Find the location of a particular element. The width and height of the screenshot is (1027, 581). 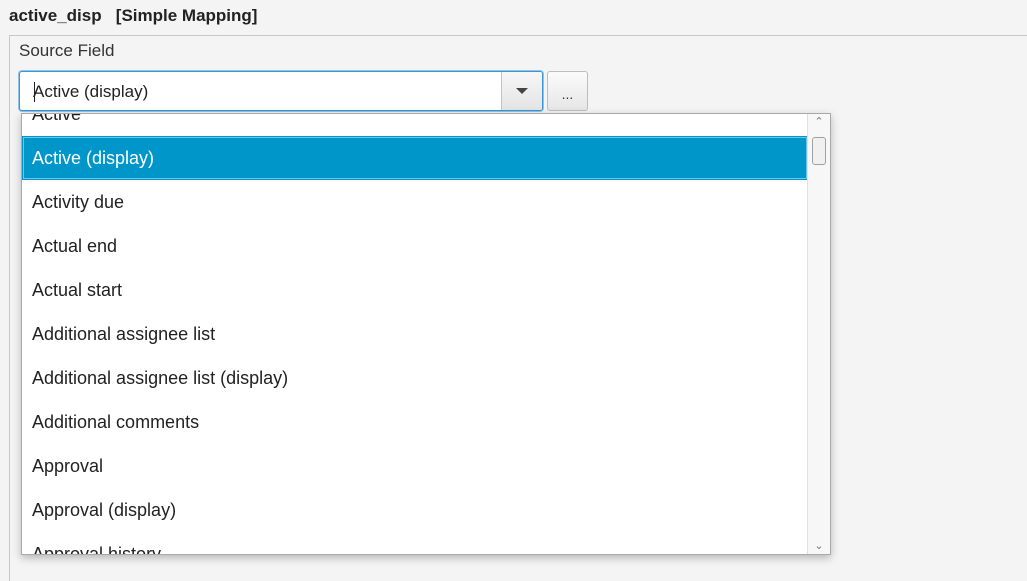

text-caret is located at coordinates (34, 92).